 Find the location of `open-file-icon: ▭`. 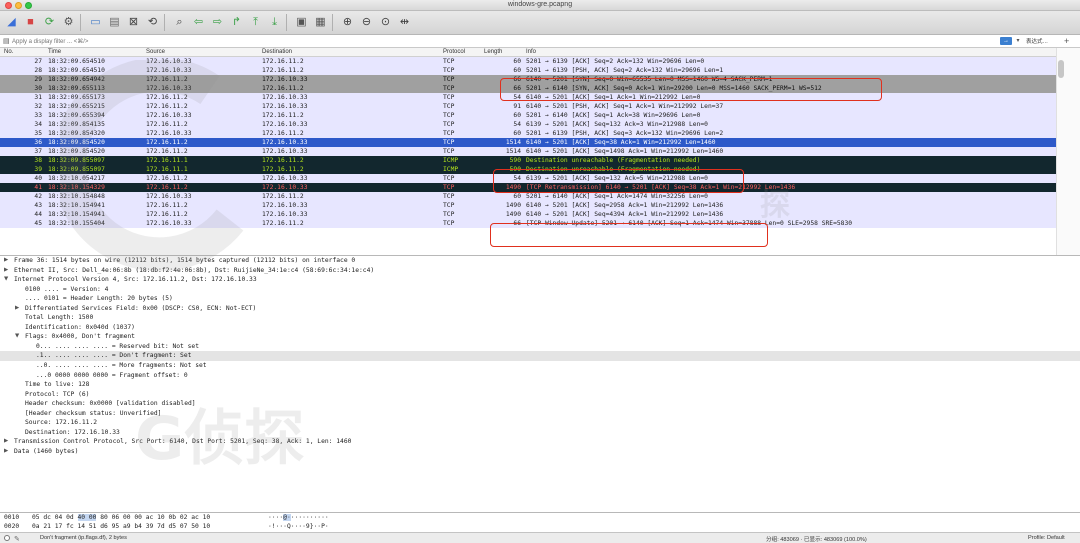

open-file-icon: ▭ is located at coordinates (95, 22).